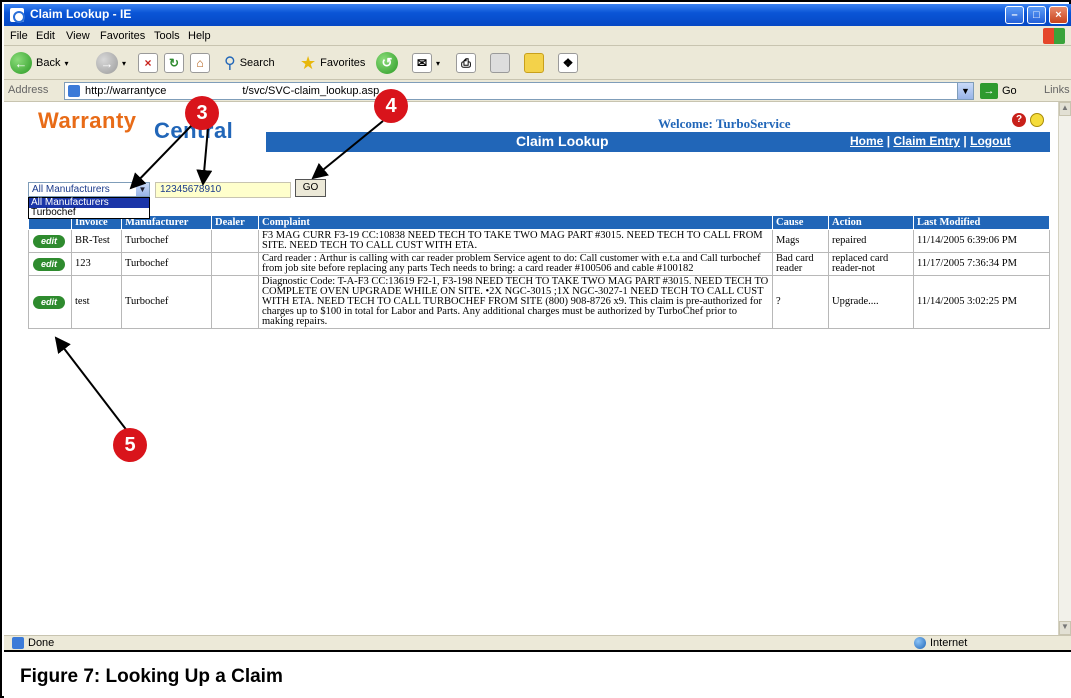 This screenshot has width=1071, height=698. Describe the element at coordinates (347, 150) in the screenshot. I see `callout-4-arrow` at that location.